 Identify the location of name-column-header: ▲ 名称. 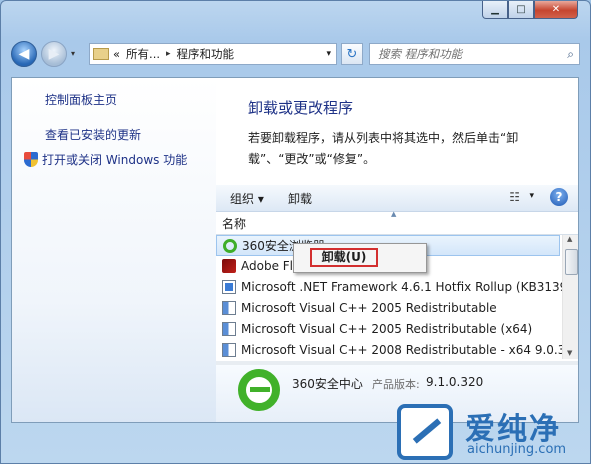
(397, 222).